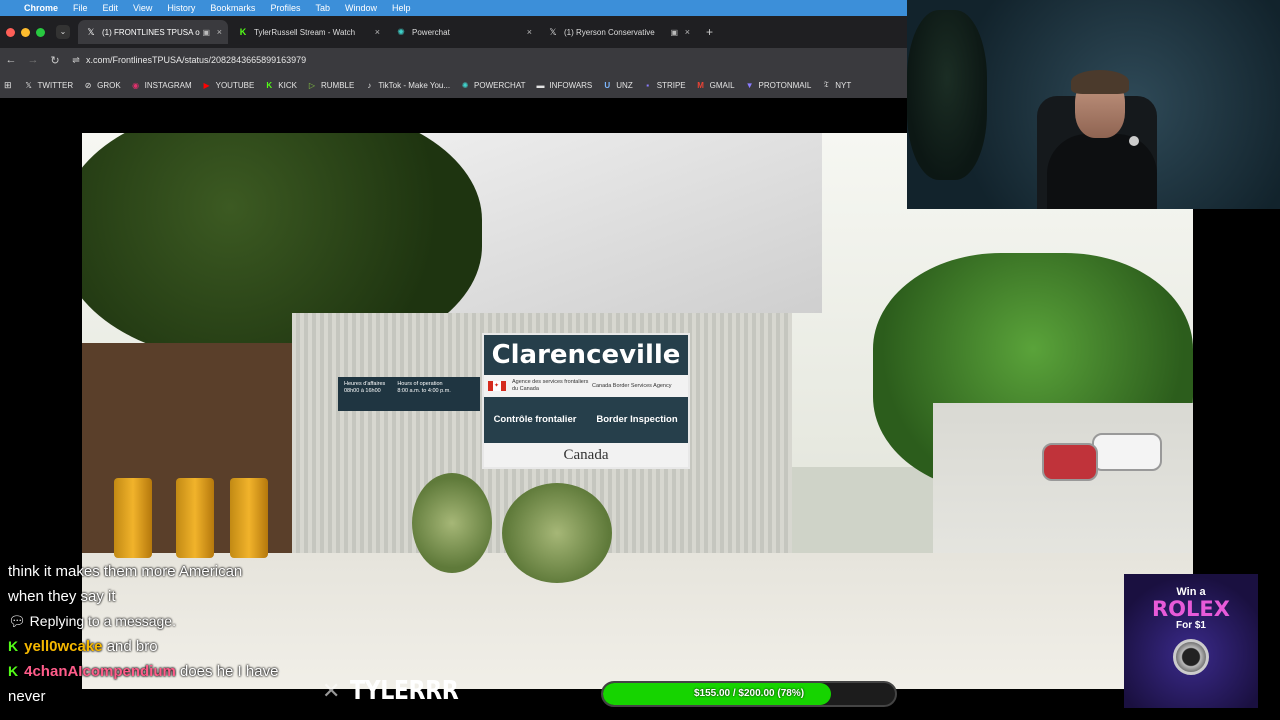  What do you see at coordinates (102, 85) in the screenshot?
I see `bookmark-grok: ⊘ GROK` at bounding box center [102, 85].